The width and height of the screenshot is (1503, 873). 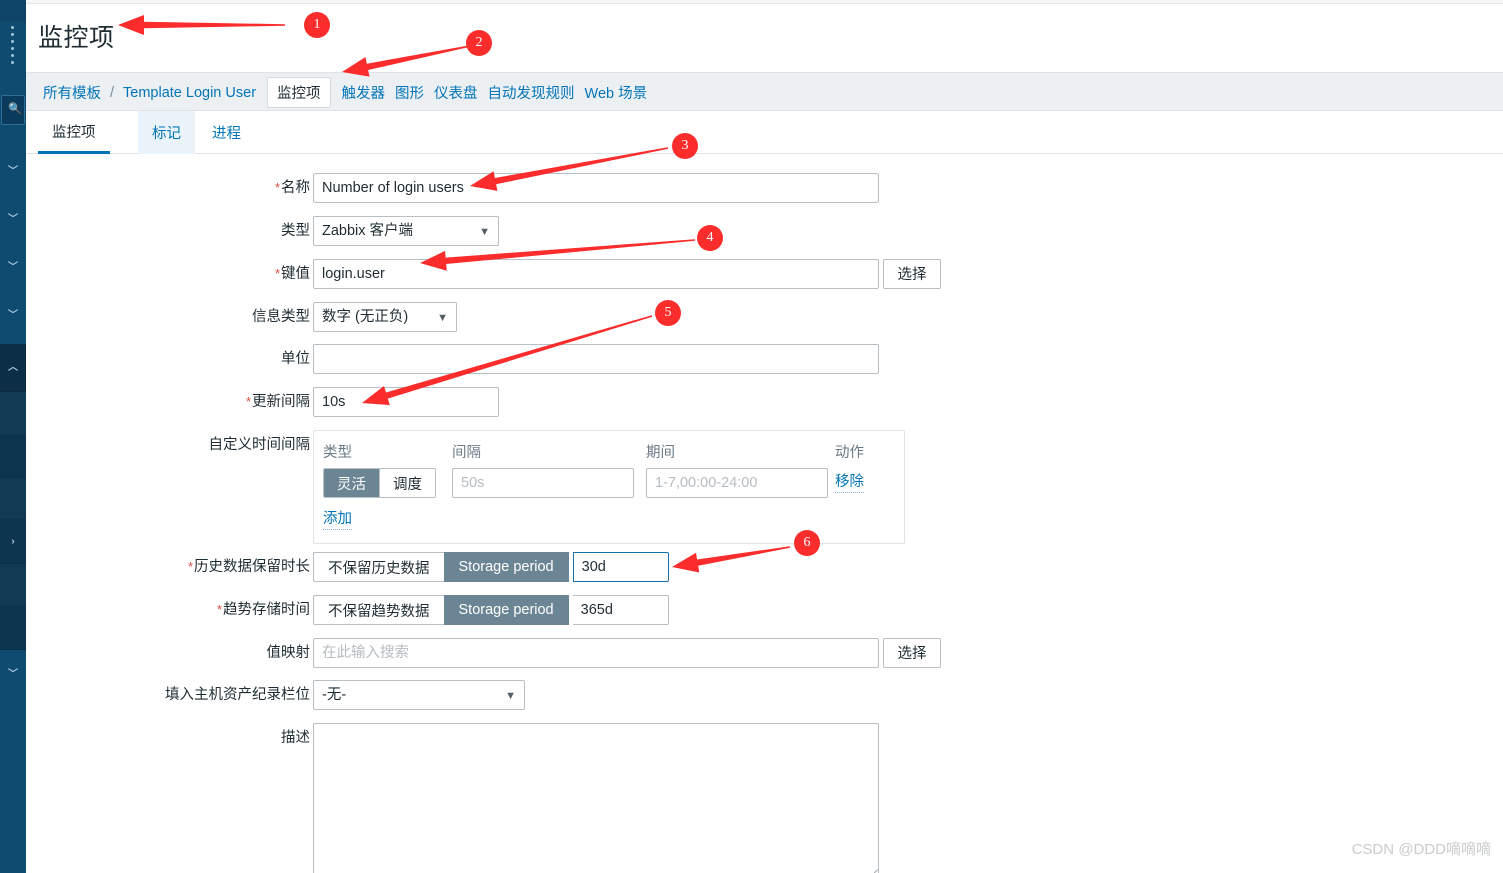 I want to click on ci-type-toggle: 灵活 调度, so click(x=379, y=483).